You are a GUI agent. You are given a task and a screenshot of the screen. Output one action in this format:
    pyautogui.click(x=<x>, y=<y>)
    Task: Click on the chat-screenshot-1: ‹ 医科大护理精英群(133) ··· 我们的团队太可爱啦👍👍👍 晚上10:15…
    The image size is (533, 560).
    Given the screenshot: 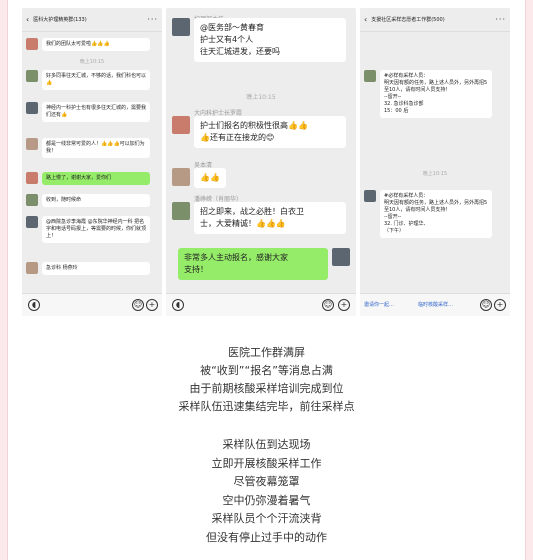 What is the action you would take?
    pyautogui.click(x=92, y=162)
    